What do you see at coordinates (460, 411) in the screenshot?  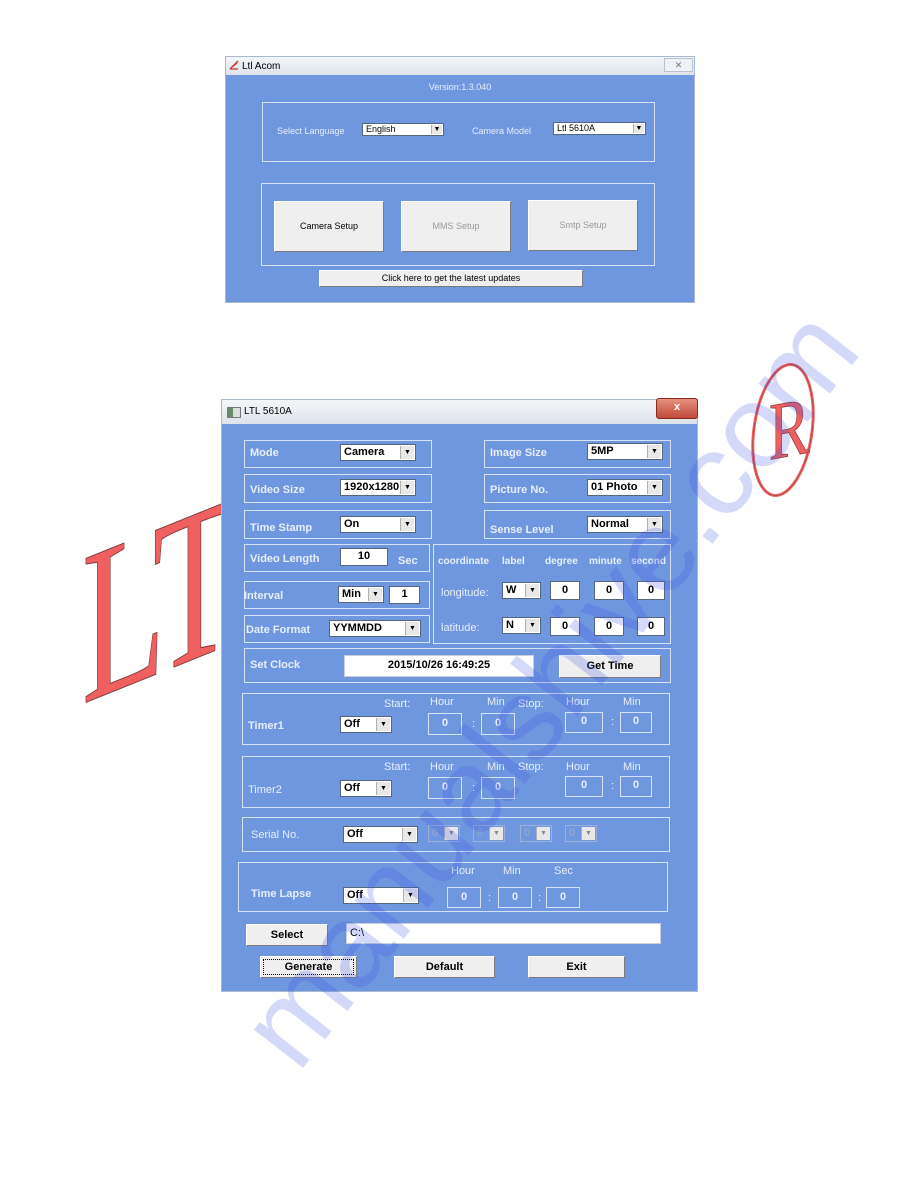 I see `title-bar: LTL 5610A x` at bounding box center [460, 411].